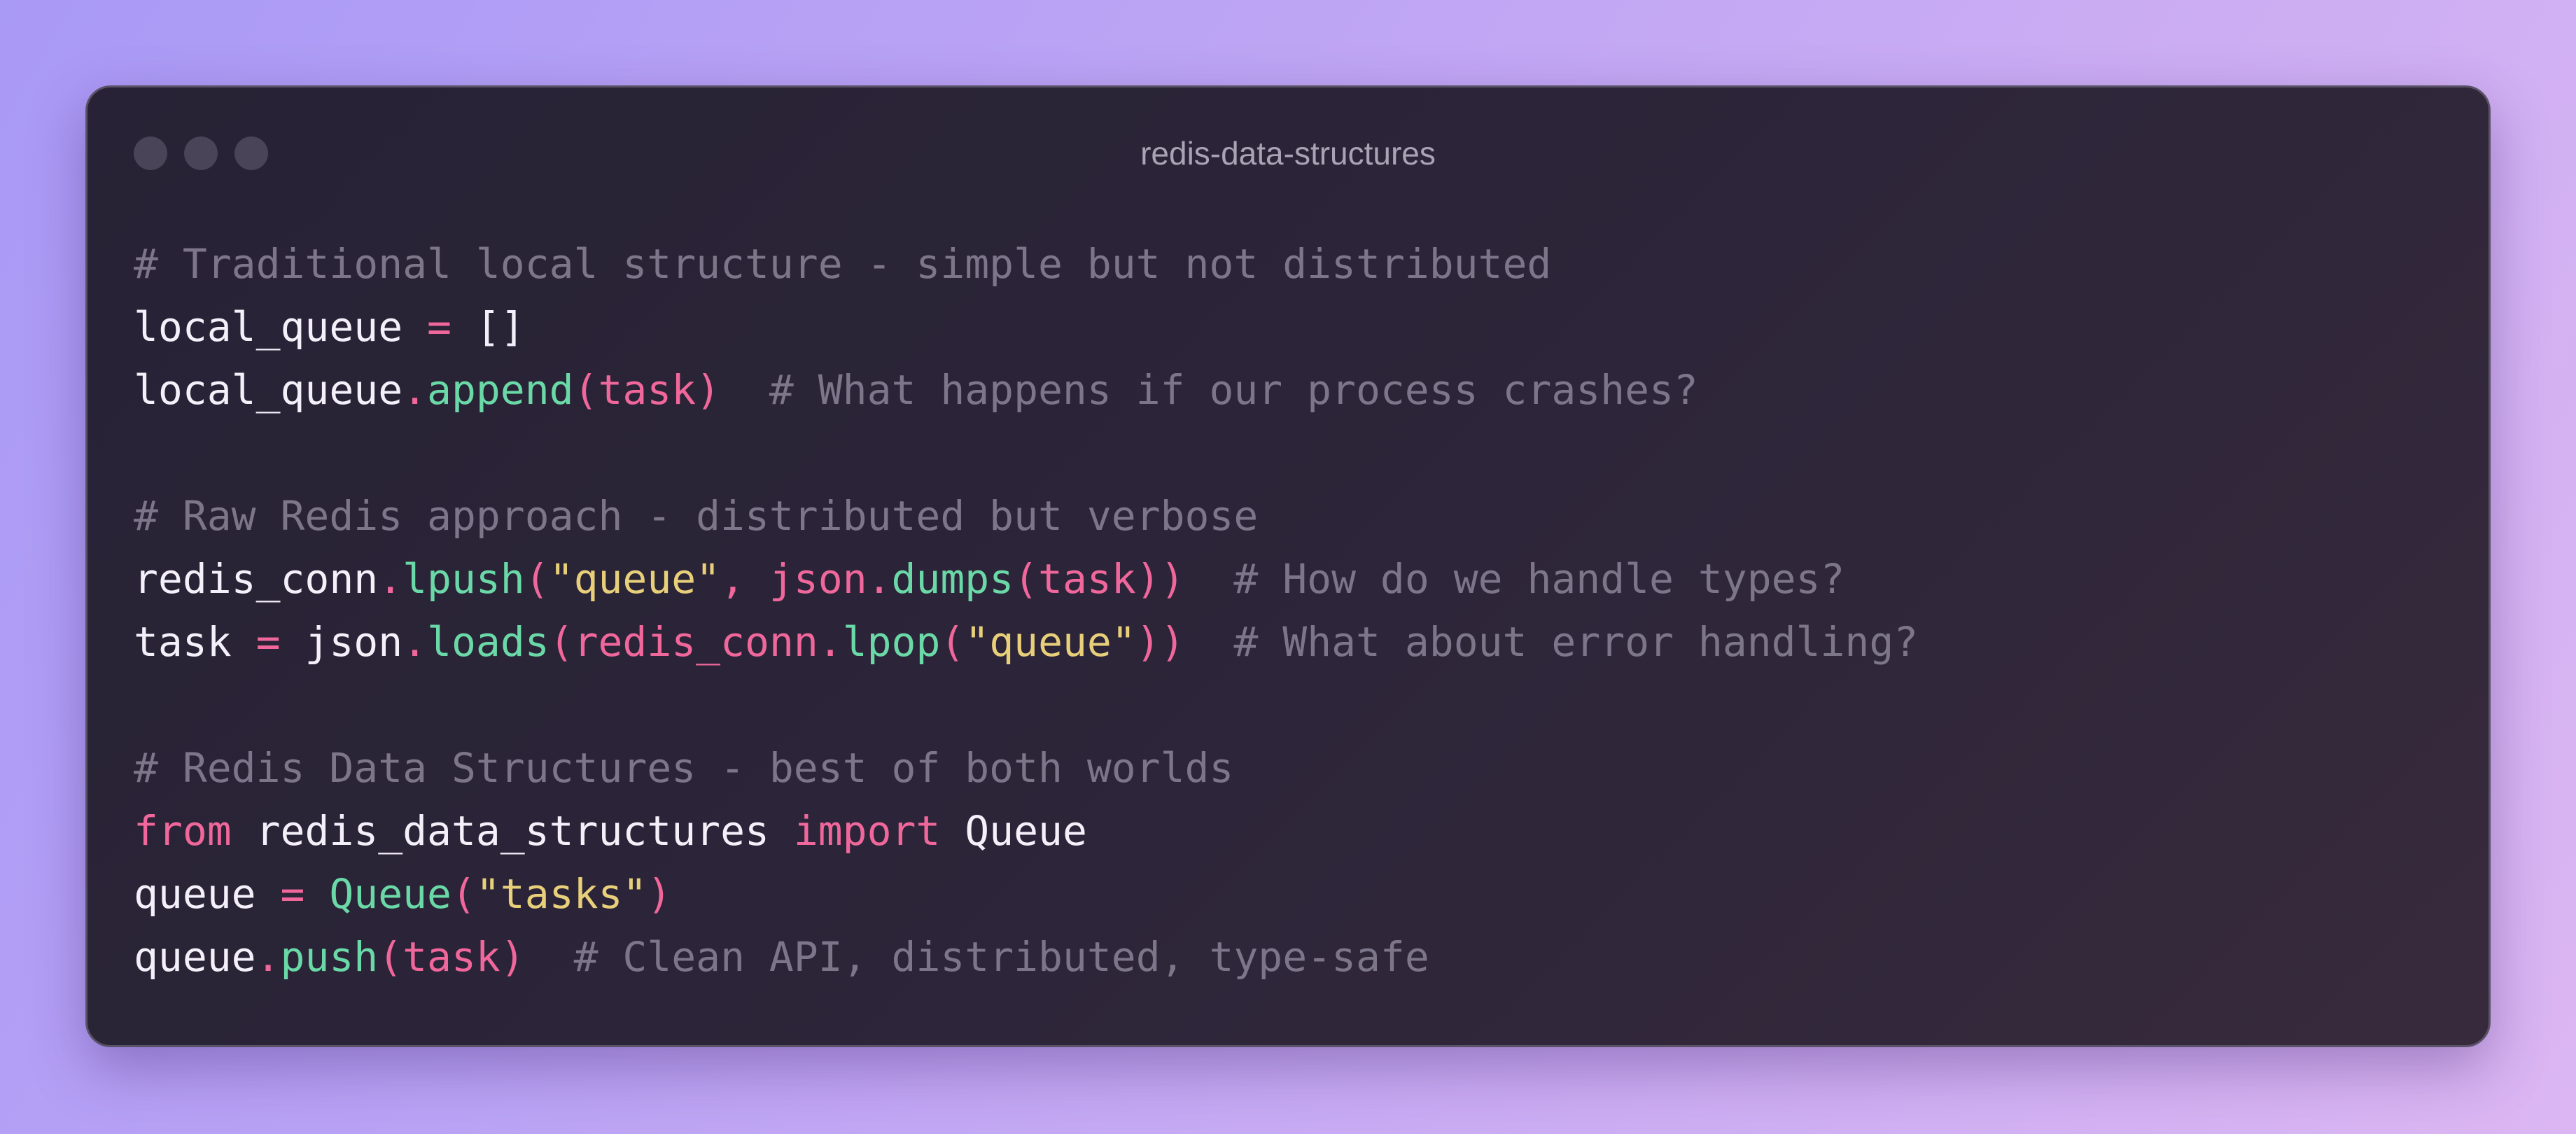 This screenshot has width=2576, height=1134. Describe the element at coordinates (1026, 893) in the screenshot. I see `code-line: queue = Queue("tasks")` at that location.